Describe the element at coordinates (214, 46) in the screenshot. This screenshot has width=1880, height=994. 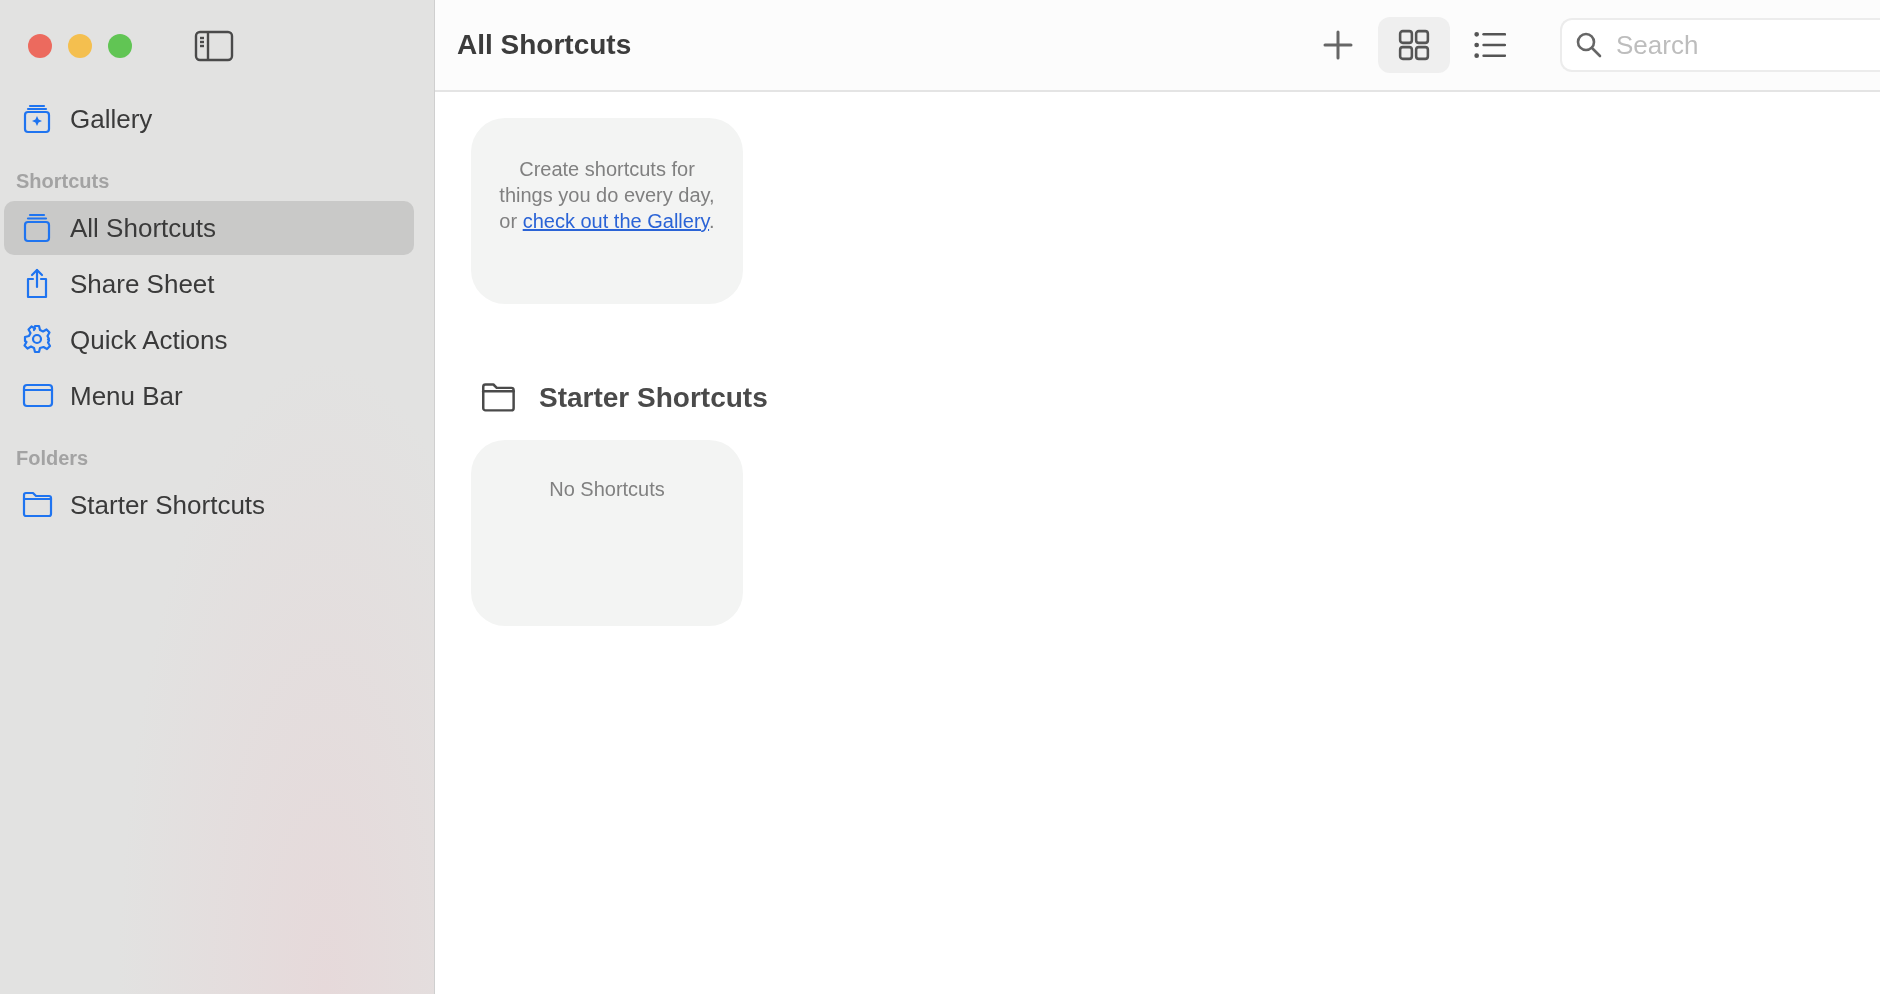
I see `sidebar-toggle-icon` at that location.